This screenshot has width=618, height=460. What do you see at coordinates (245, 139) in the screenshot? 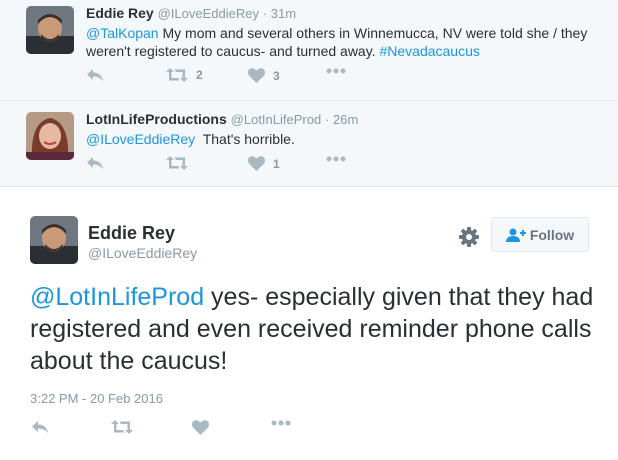
I see `tweet-body: That's horrible.` at bounding box center [245, 139].